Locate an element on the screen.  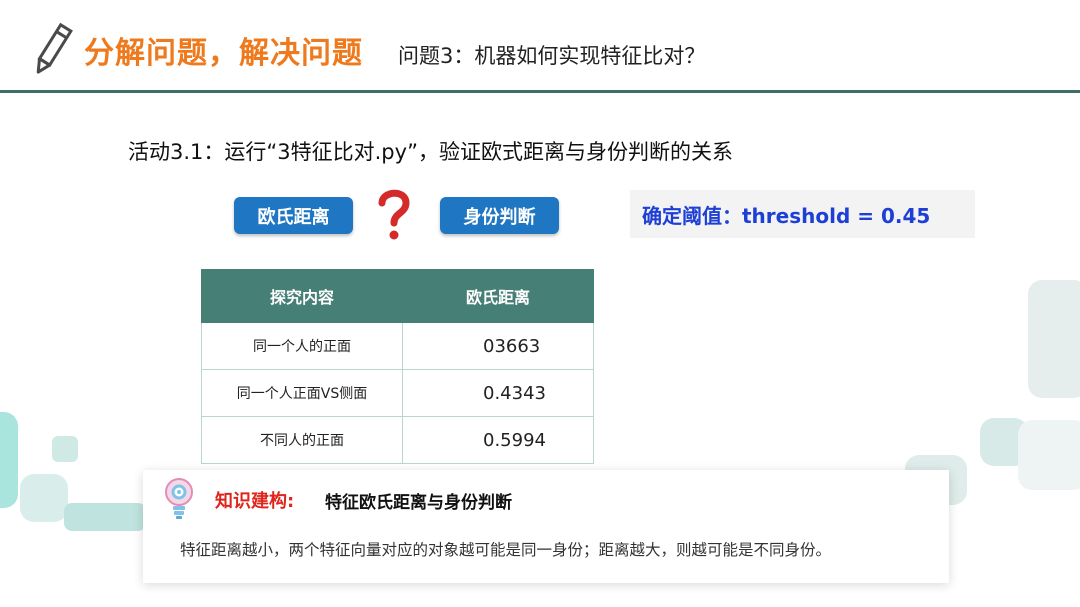
table-cell: 不同人的正面 is located at coordinates (302, 440).